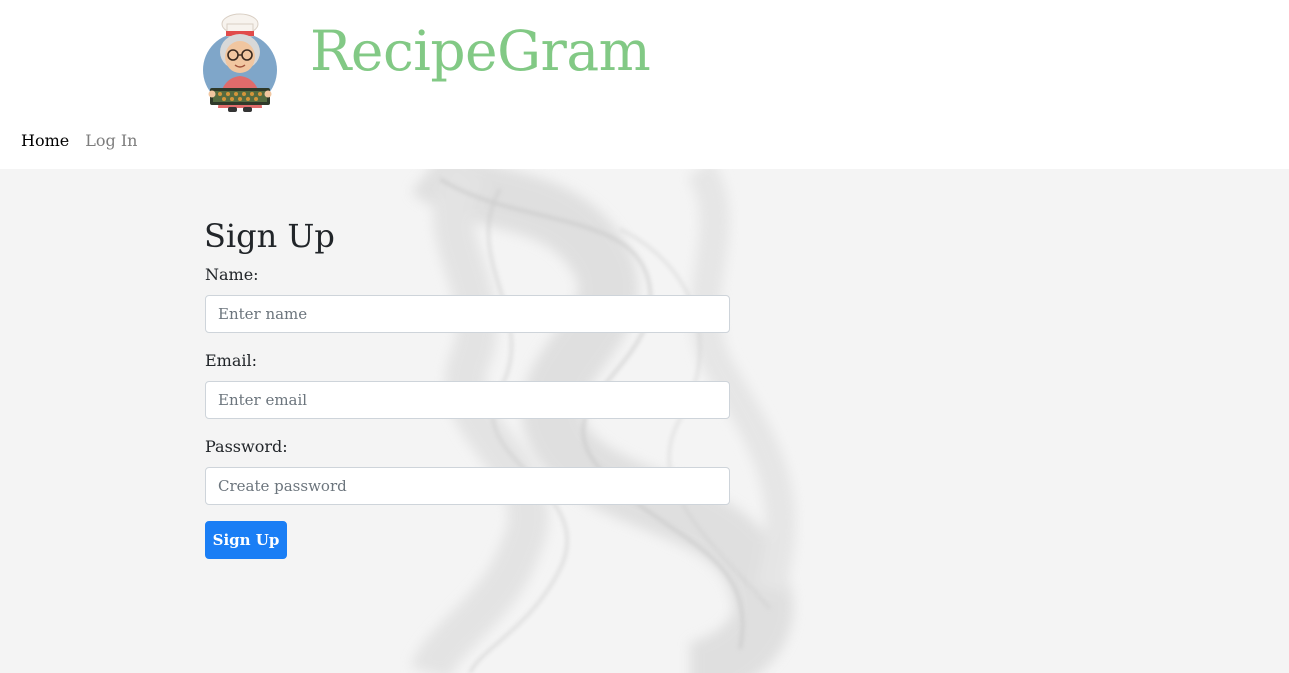 The height and width of the screenshot is (673, 1289). What do you see at coordinates (111, 141) in the screenshot?
I see `nav-link-log-in: Log In` at bounding box center [111, 141].